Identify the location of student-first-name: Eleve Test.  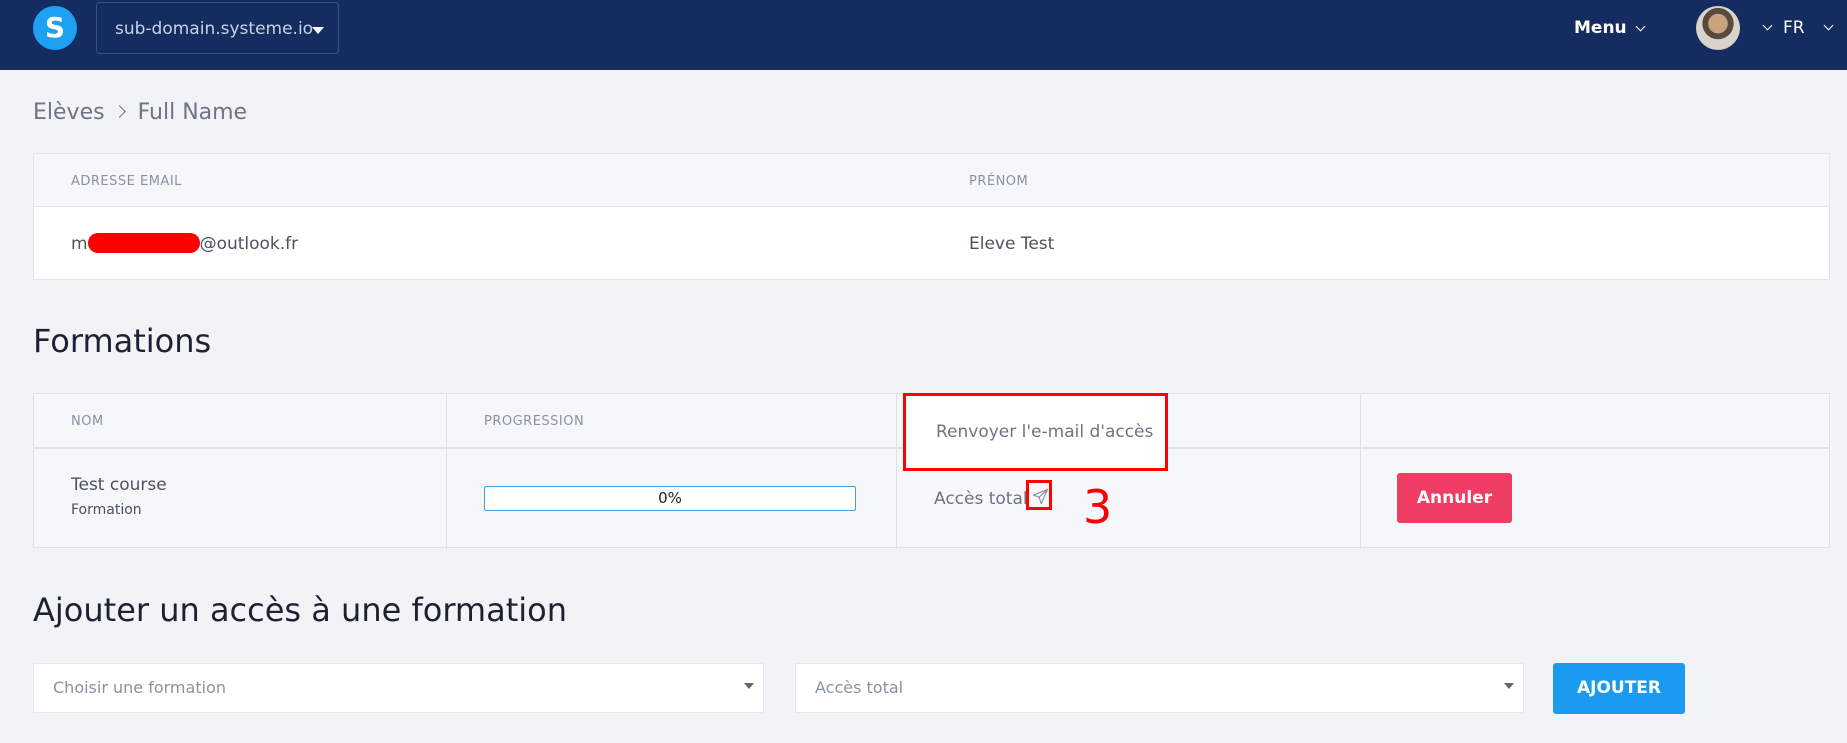
(1012, 244).